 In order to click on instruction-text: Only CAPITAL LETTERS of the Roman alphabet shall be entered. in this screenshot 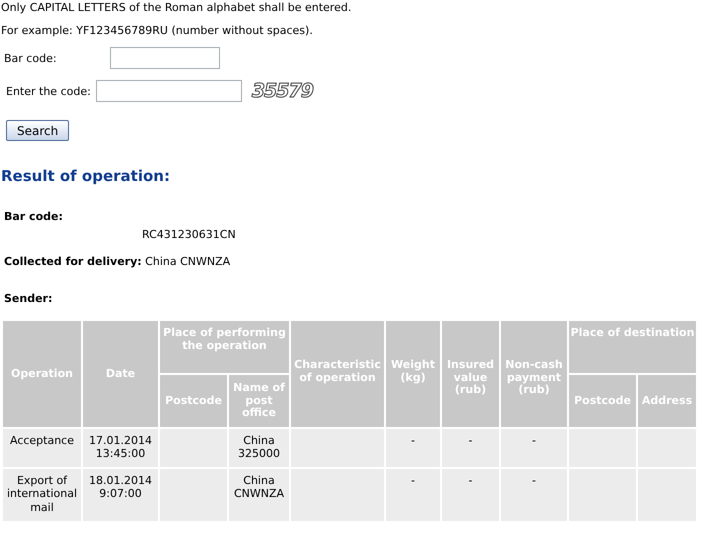, I will do `click(176, 7)`.